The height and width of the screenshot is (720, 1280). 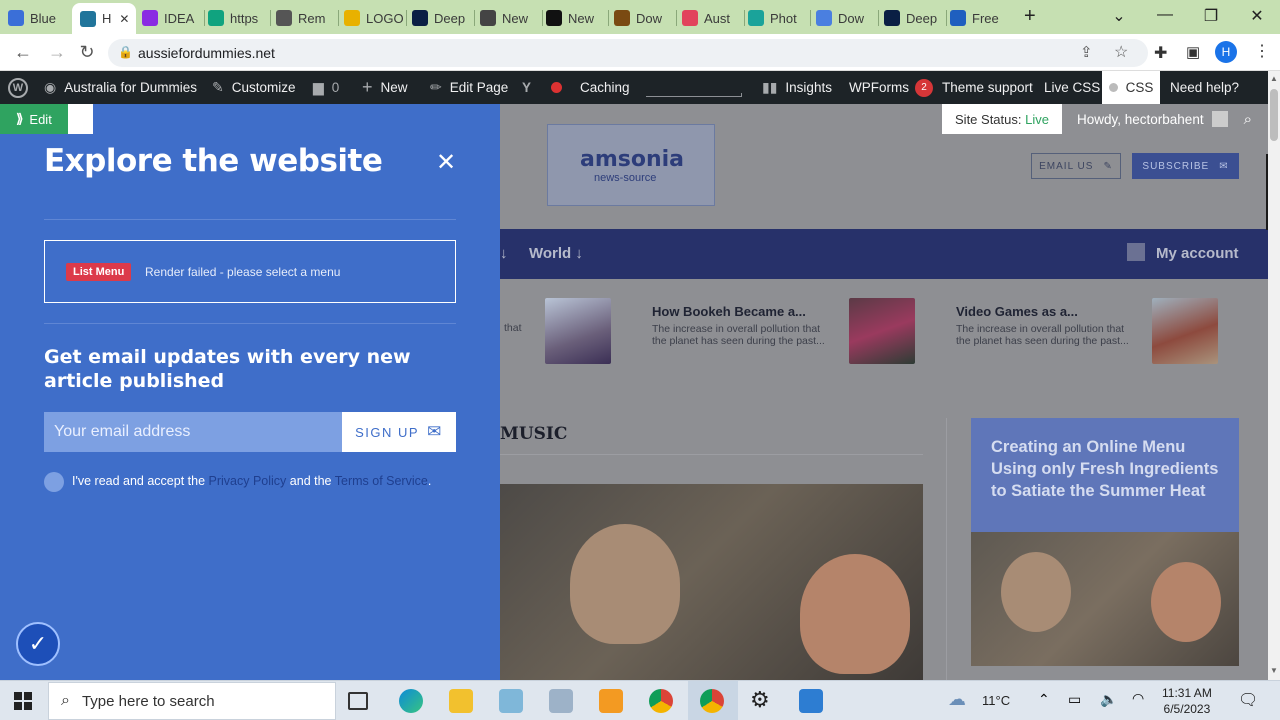 What do you see at coordinates (306, 18) in the screenshot?
I see `browser-tab: Rem` at bounding box center [306, 18].